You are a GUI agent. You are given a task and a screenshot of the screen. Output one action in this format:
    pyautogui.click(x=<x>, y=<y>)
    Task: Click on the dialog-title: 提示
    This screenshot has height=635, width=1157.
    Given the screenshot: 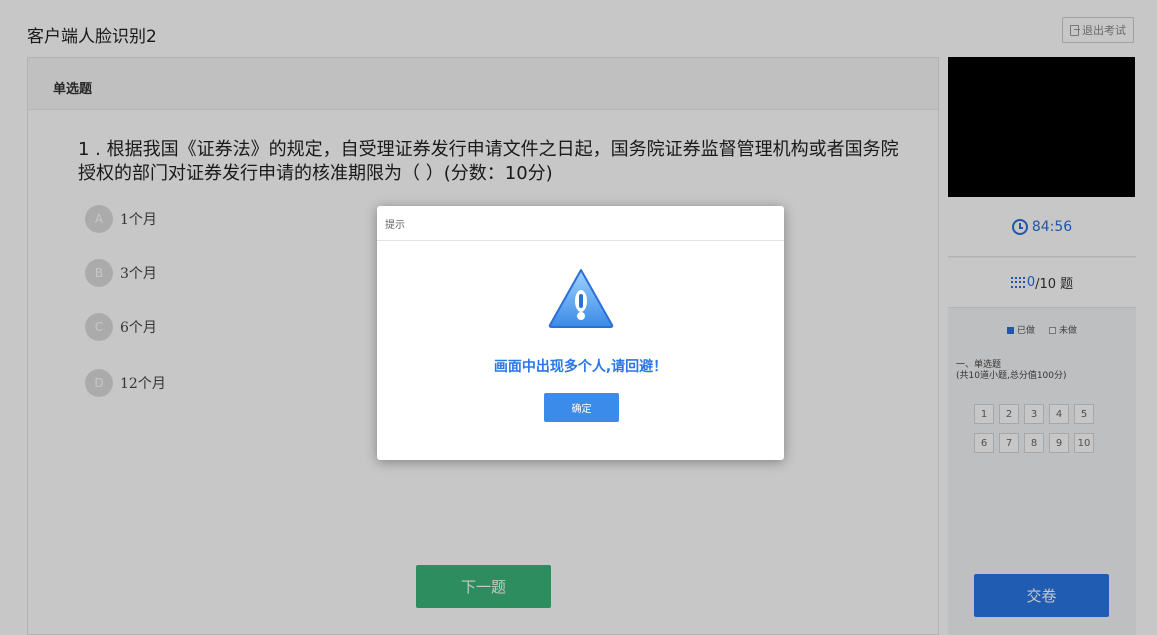 What is the action you would take?
    pyautogui.click(x=395, y=225)
    